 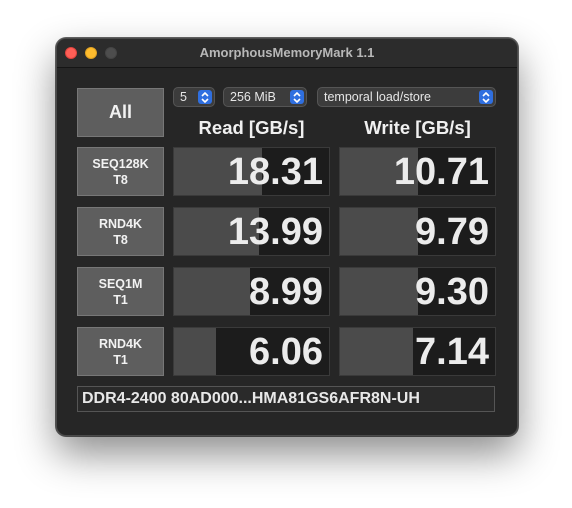 What do you see at coordinates (120, 163) in the screenshot?
I see `row-label-line1: SEQ128K` at bounding box center [120, 163].